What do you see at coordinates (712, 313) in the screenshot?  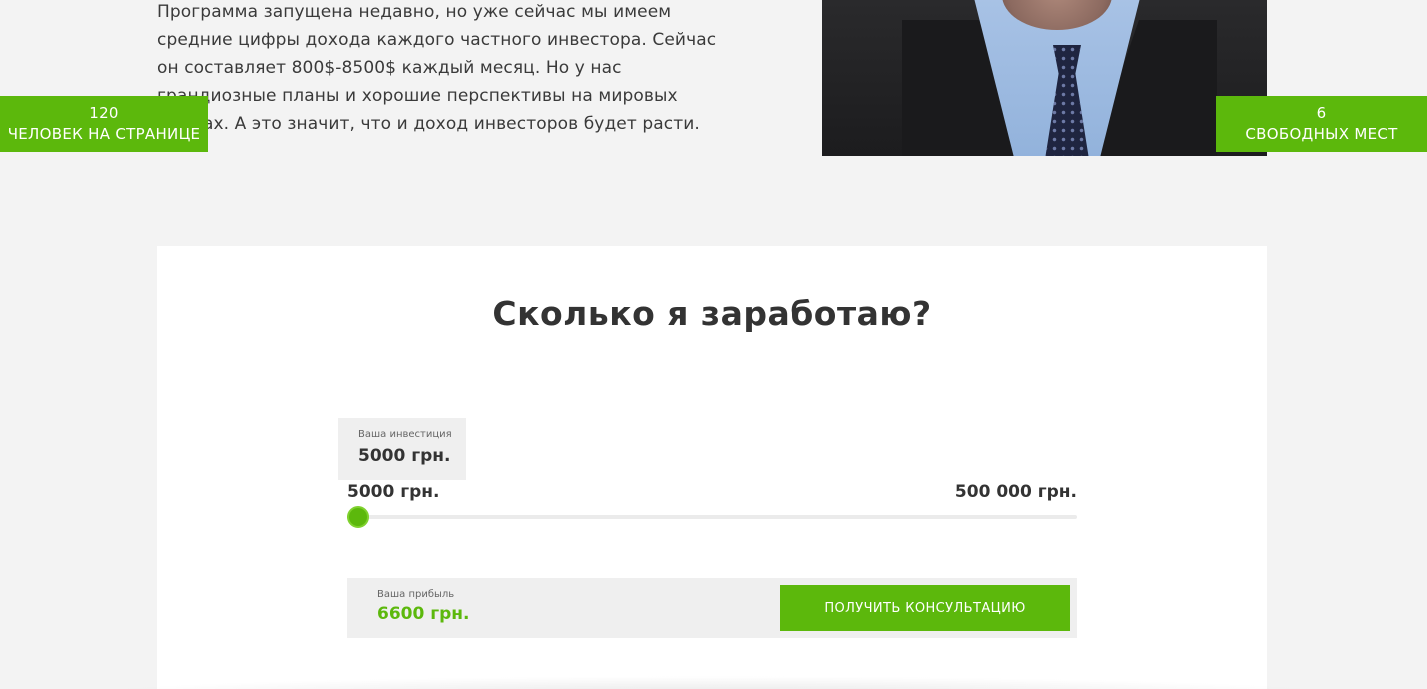 I see `calculator-title: Сколько я заработаю?` at bounding box center [712, 313].